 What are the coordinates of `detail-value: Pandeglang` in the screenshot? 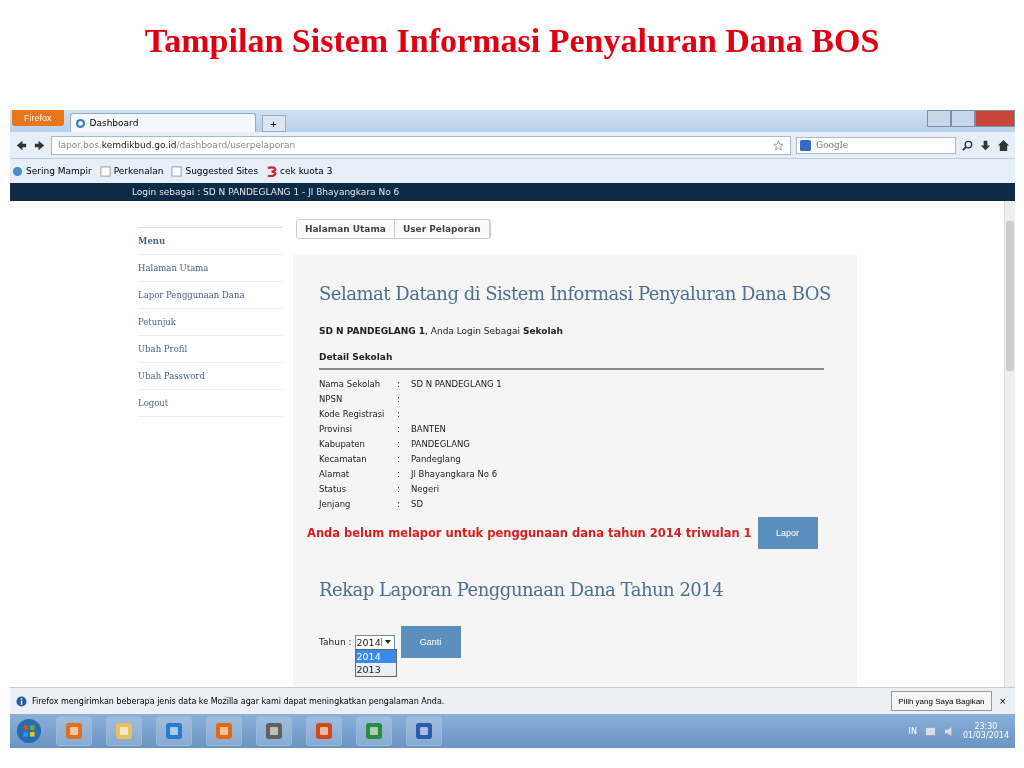 It's located at (436, 458).